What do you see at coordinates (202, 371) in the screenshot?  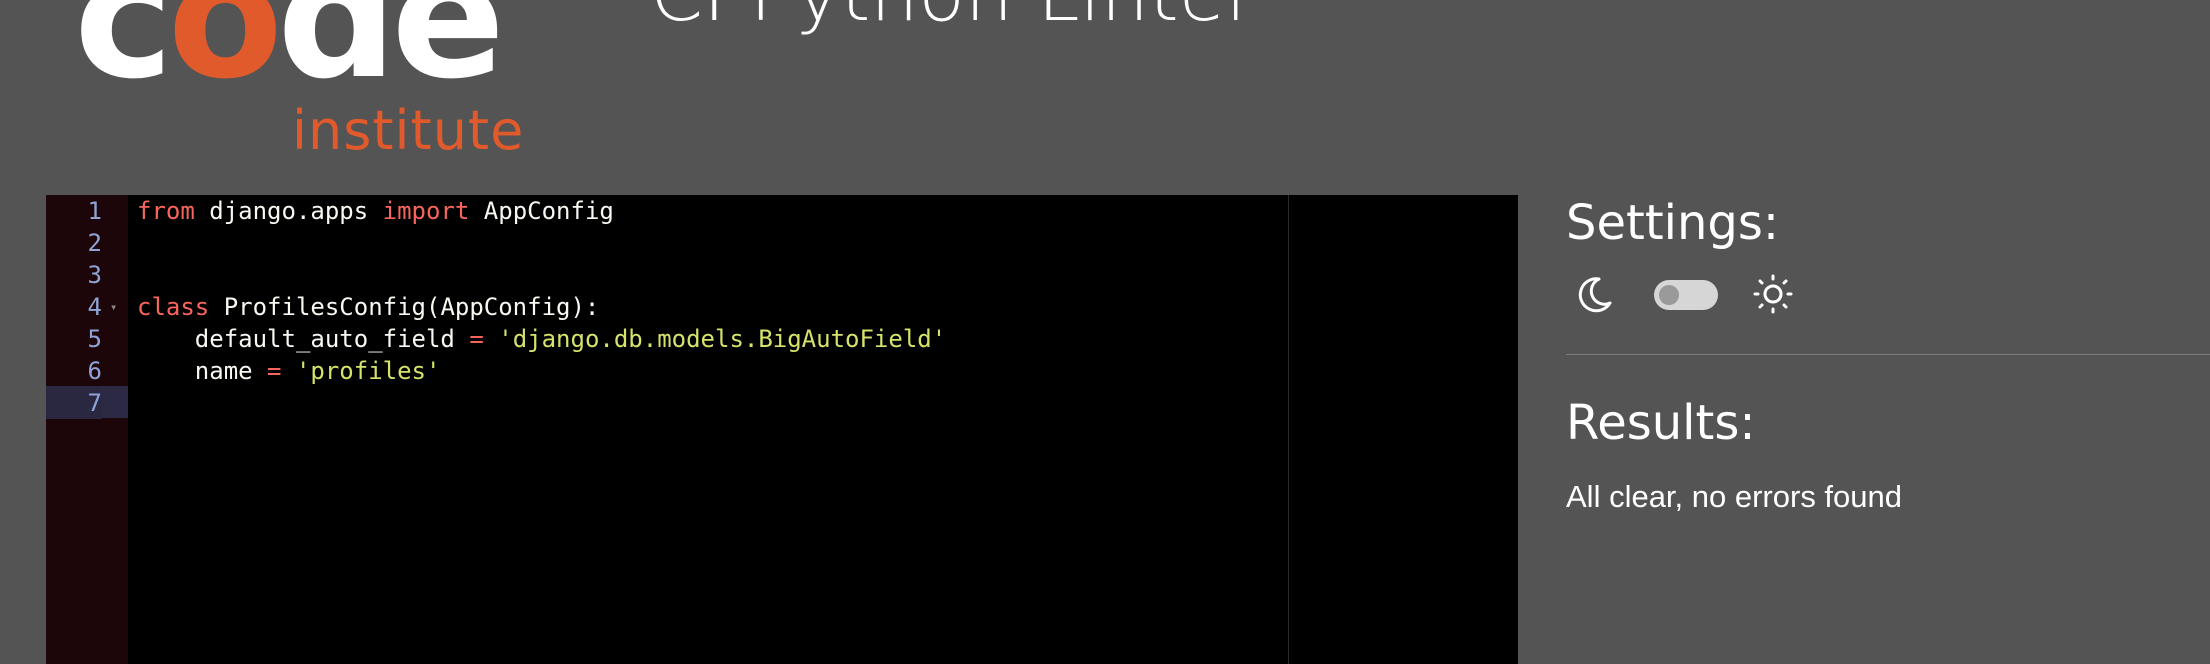 I see `code-token: name` at bounding box center [202, 371].